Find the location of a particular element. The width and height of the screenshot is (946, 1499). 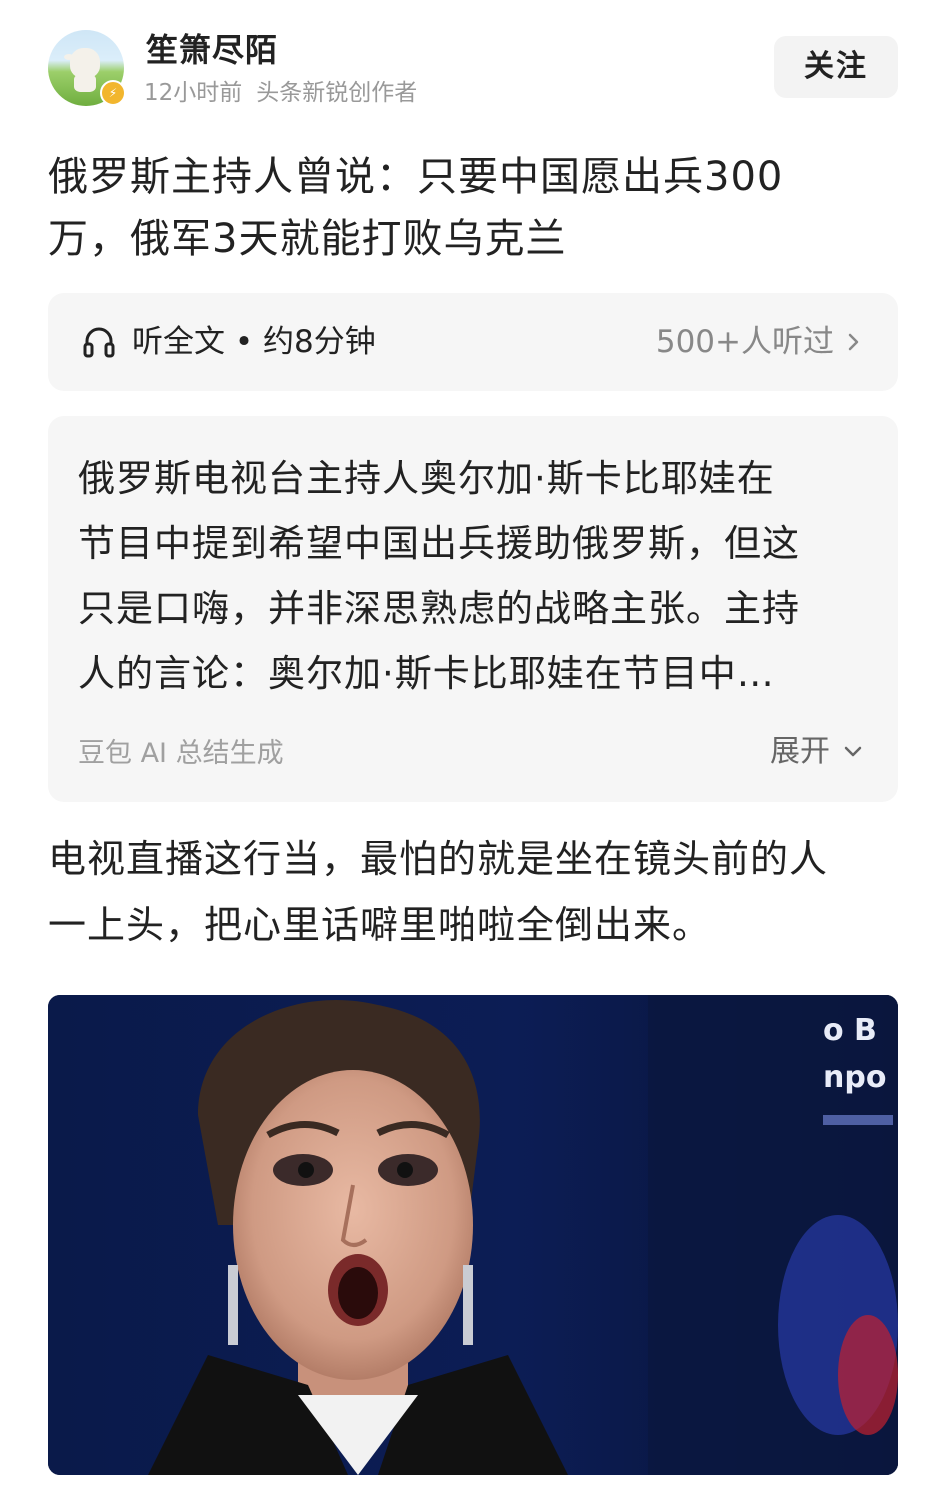

summary-line: 节目中提到希望中国出兵援助俄罗斯，但这 is located at coordinates (439, 543).